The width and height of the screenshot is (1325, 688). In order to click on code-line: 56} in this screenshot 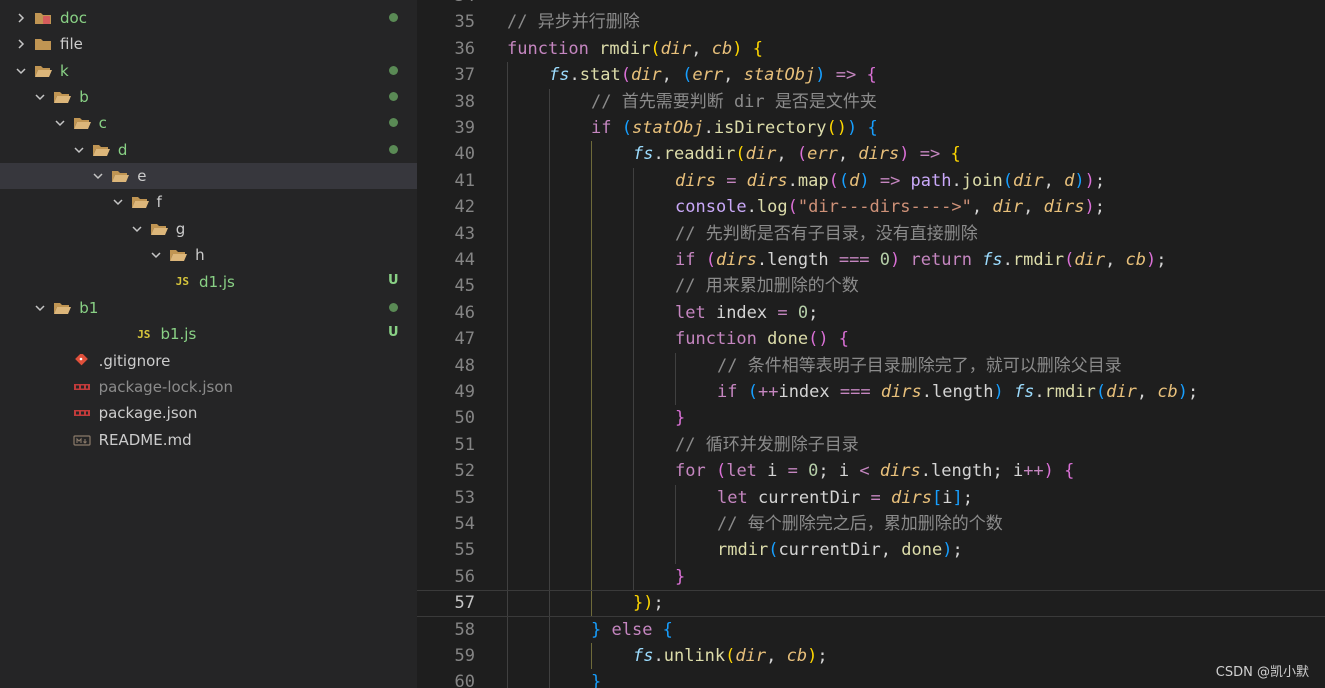, I will do `click(871, 577)`.